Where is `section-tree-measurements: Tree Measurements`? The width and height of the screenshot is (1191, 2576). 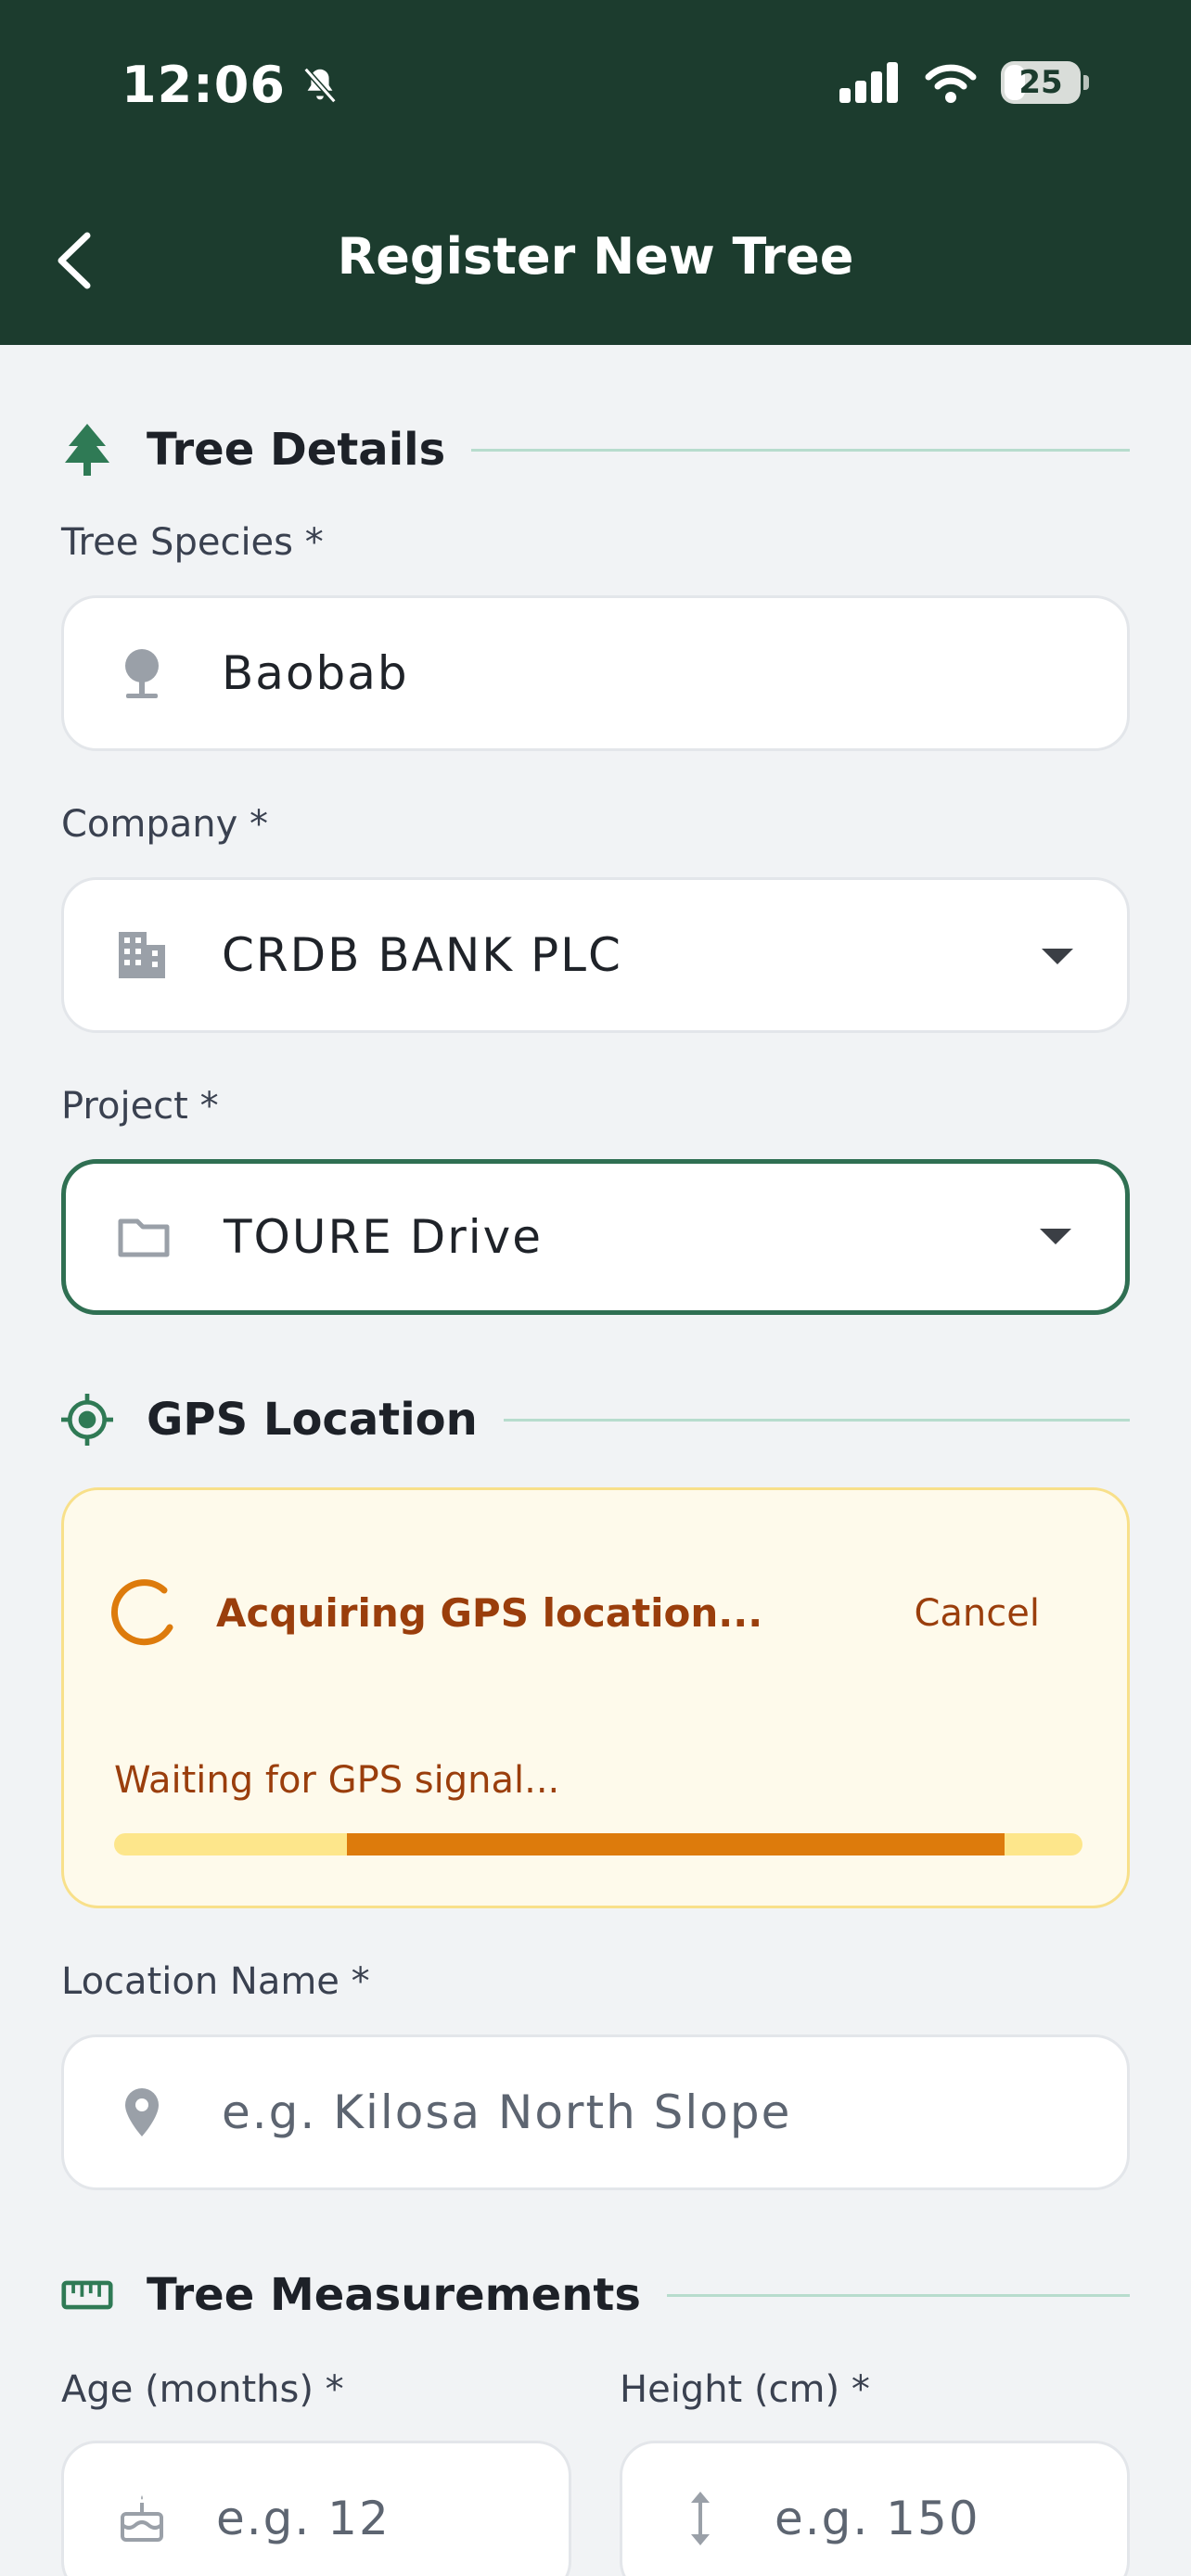 section-tree-measurements: Tree Measurements is located at coordinates (595, 2295).